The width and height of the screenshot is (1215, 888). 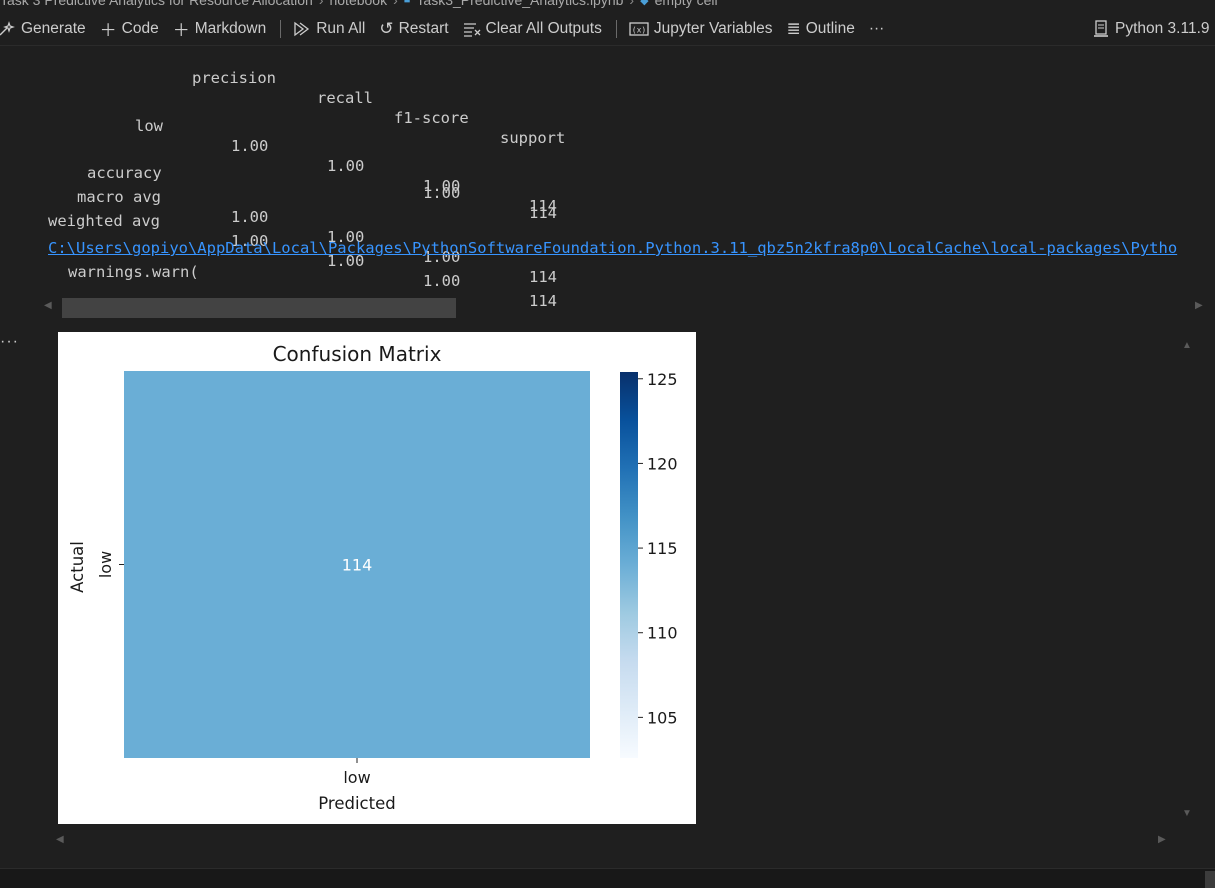 What do you see at coordinates (119, 197) in the screenshot?
I see `row-label: macro avg` at bounding box center [119, 197].